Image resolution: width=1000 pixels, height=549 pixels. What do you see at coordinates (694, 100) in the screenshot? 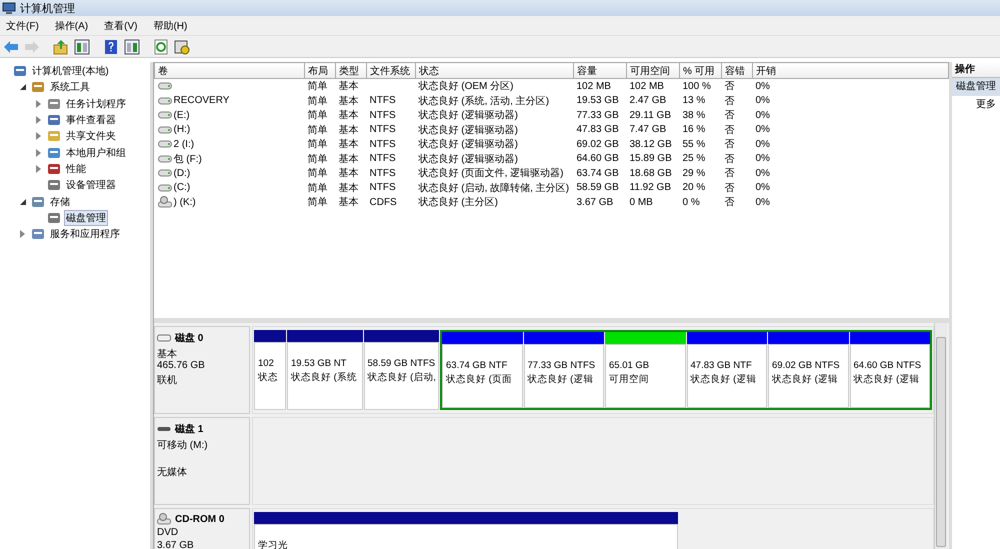
I see `table-cell: 13 %` at bounding box center [694, 100].